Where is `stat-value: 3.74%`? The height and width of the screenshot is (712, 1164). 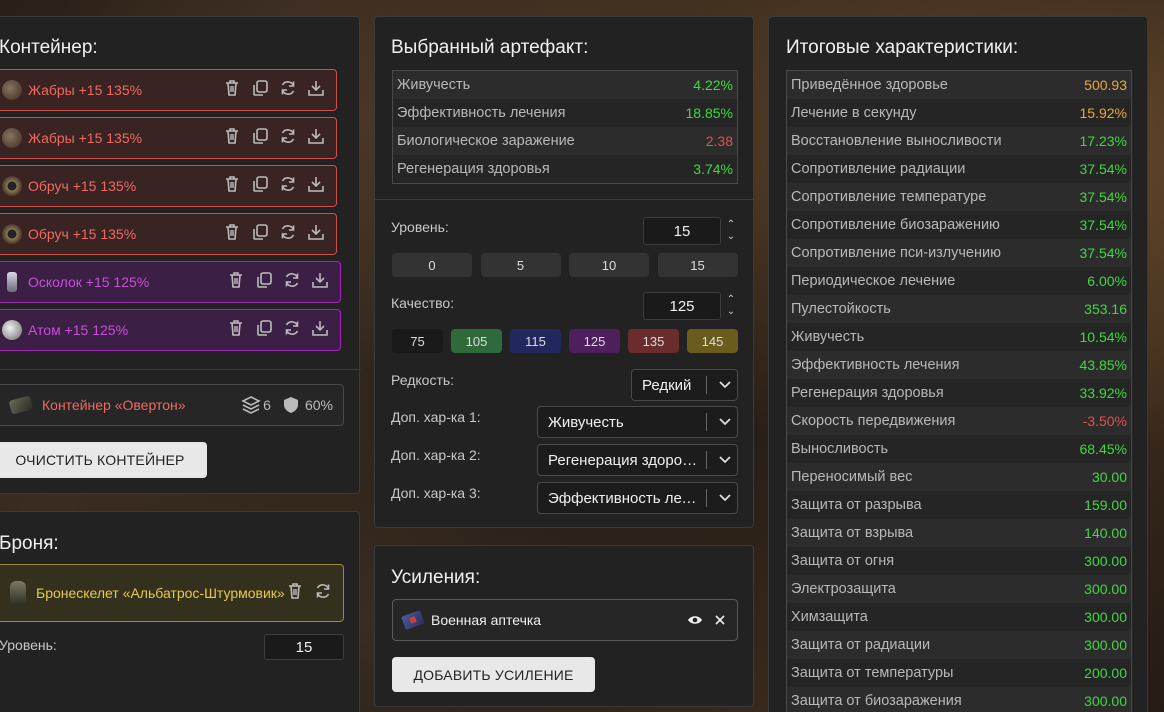 stat-value: 3.74% is located at coordinates (713, 169).